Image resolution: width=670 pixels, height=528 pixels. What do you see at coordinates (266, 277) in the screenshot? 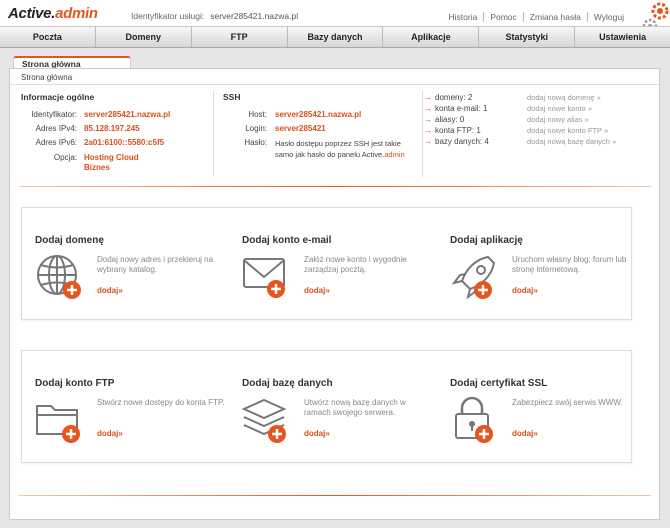
I see `envelope-icon` at bounding box center [266, 277].